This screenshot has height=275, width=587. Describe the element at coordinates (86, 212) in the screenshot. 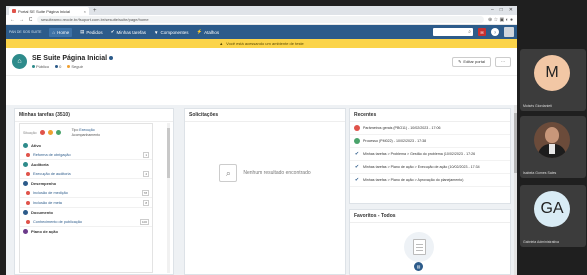

I see `group-documento: Documento` at that location.